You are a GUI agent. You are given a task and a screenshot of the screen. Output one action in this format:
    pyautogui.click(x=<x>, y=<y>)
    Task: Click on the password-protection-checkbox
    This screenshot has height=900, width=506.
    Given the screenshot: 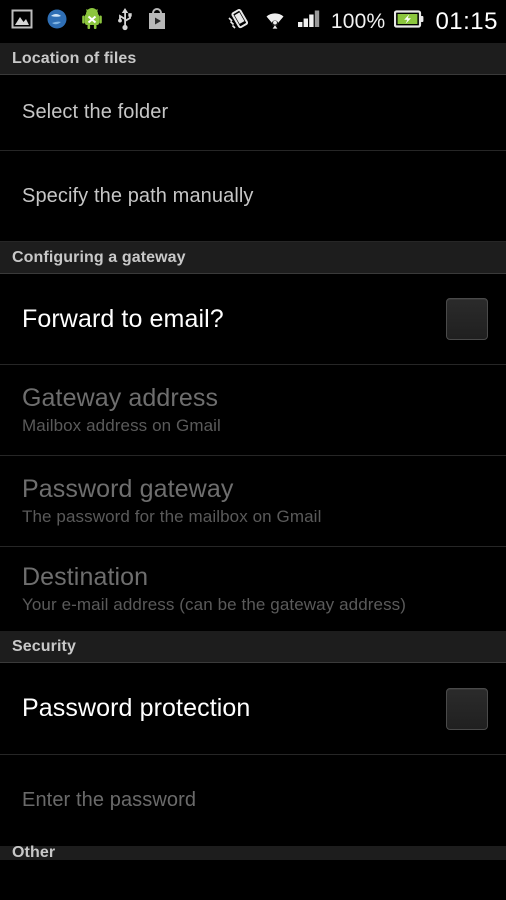 What is the action you would take?
    pyautogui.click(x=467, y=708)
    